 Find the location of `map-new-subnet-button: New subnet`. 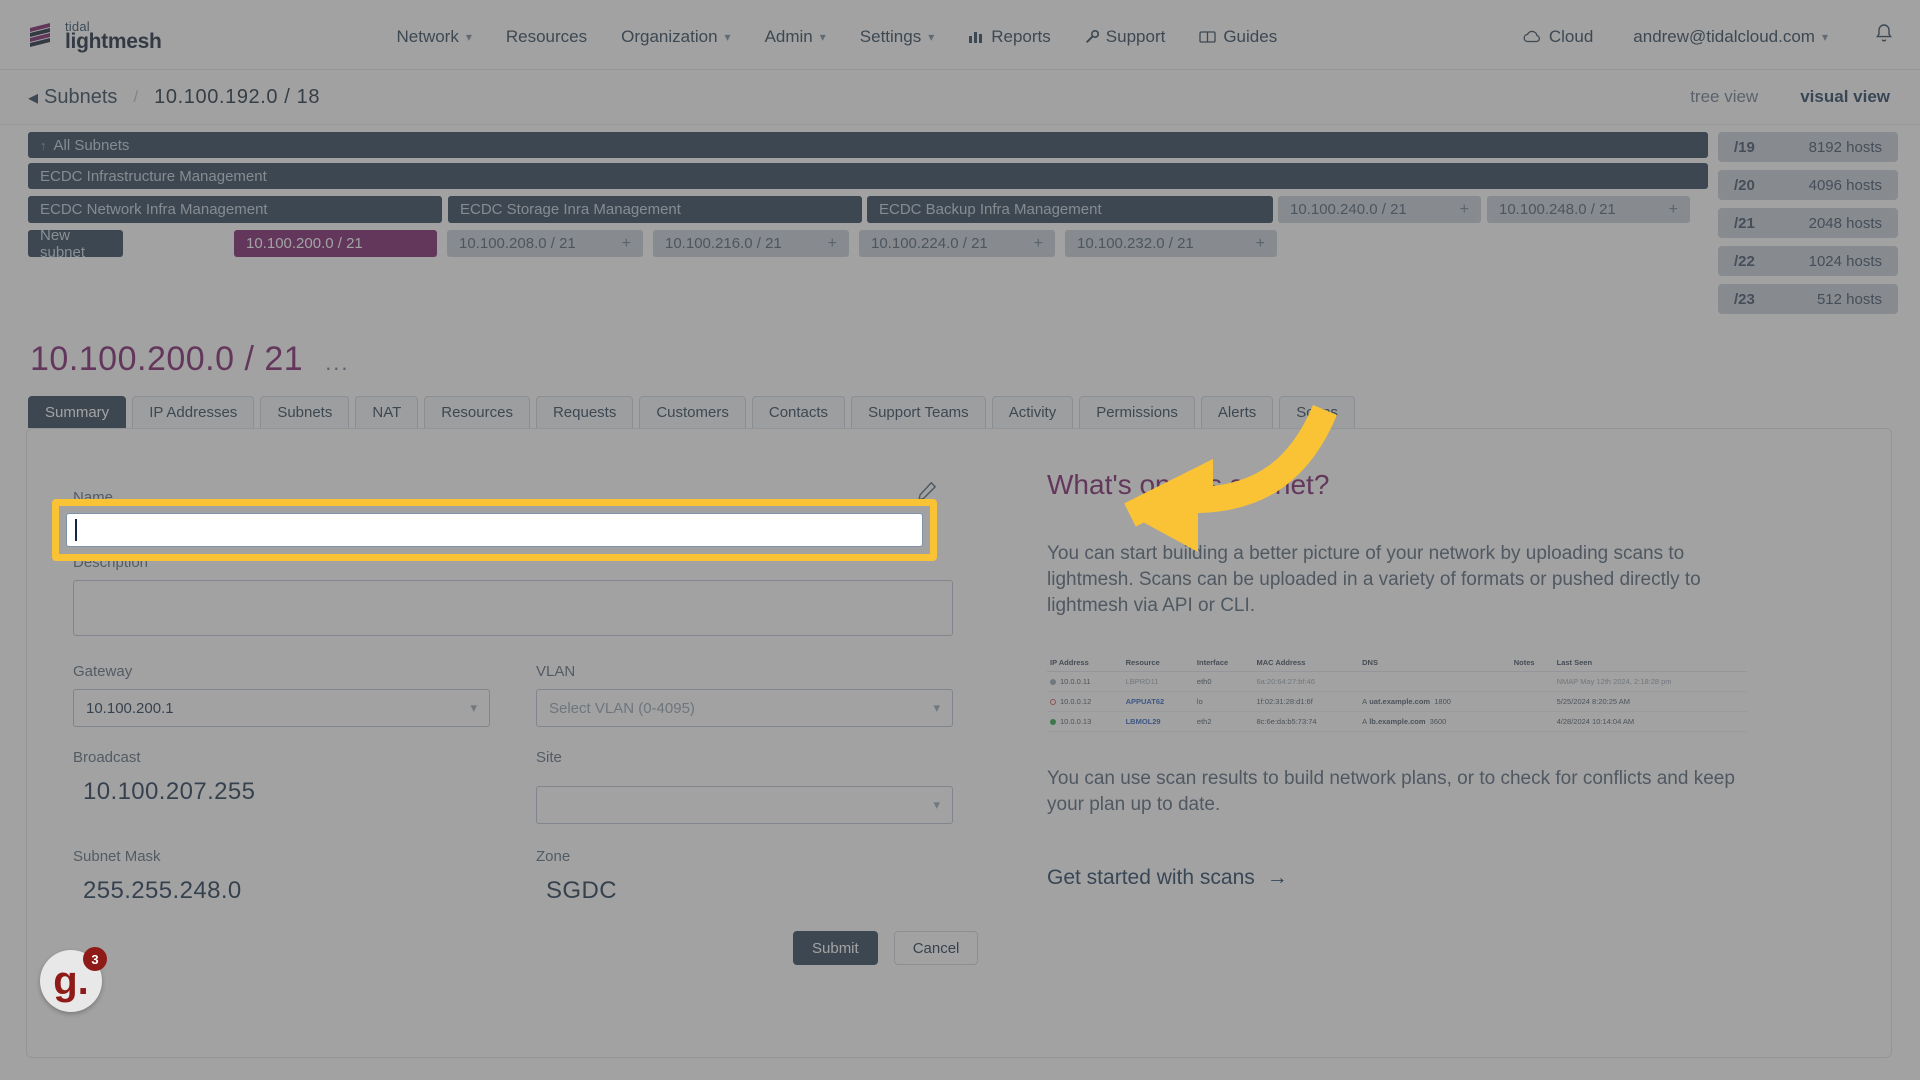

map-new-subnet-button: New subnet is located at coordinates (75, 244).